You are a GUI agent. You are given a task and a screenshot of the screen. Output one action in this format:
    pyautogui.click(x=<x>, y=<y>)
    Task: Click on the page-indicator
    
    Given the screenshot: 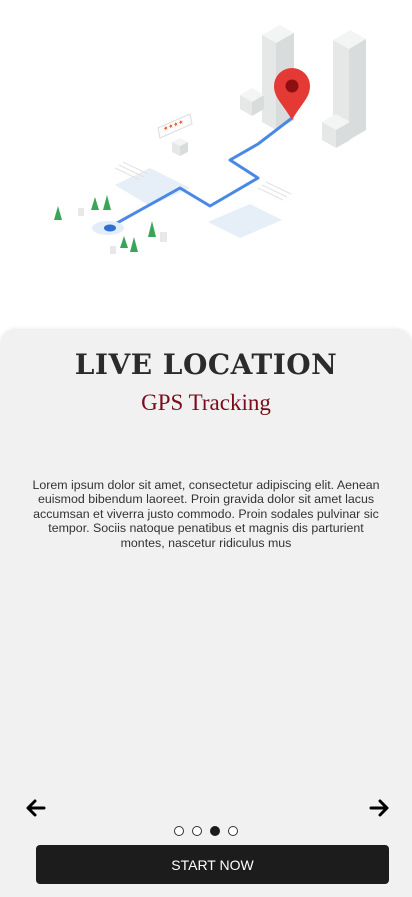 What is the action you would take?
    pyautogui.click(x=206, y=832)
    